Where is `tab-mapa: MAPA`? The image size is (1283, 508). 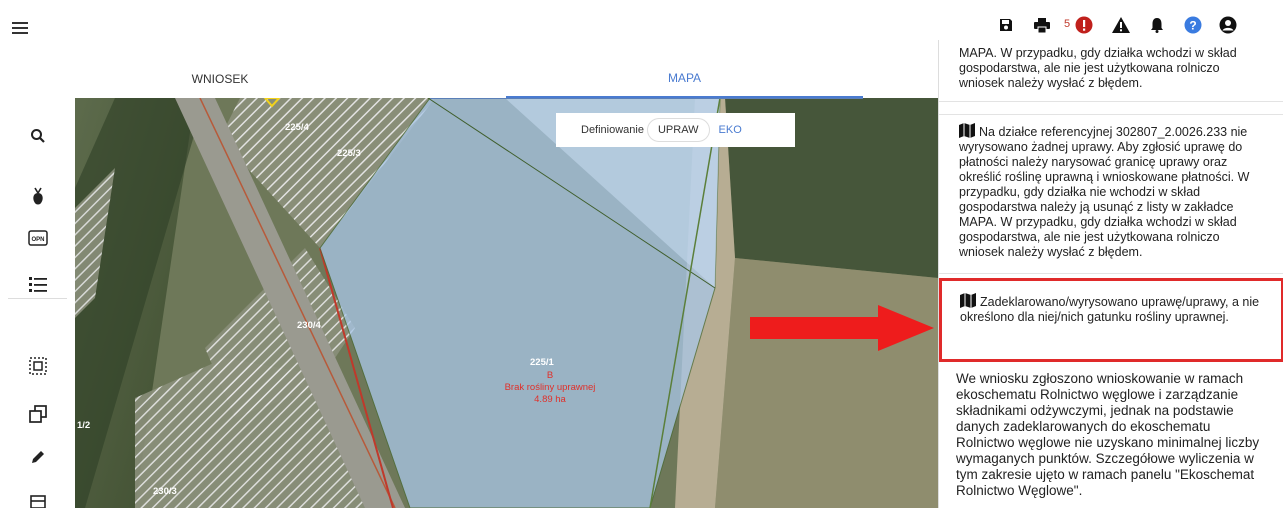 tab-mapa: MAPA is located at coordinates (684, 79).